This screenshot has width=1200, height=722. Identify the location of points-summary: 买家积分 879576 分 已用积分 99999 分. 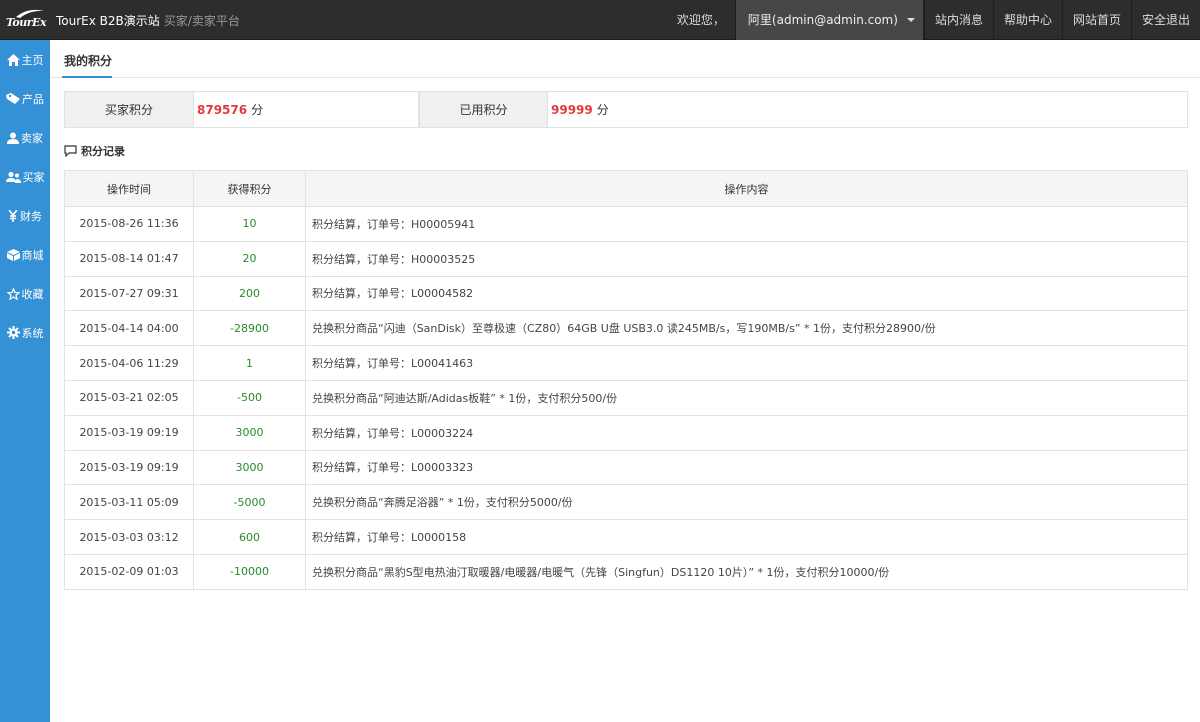
(626, 109).